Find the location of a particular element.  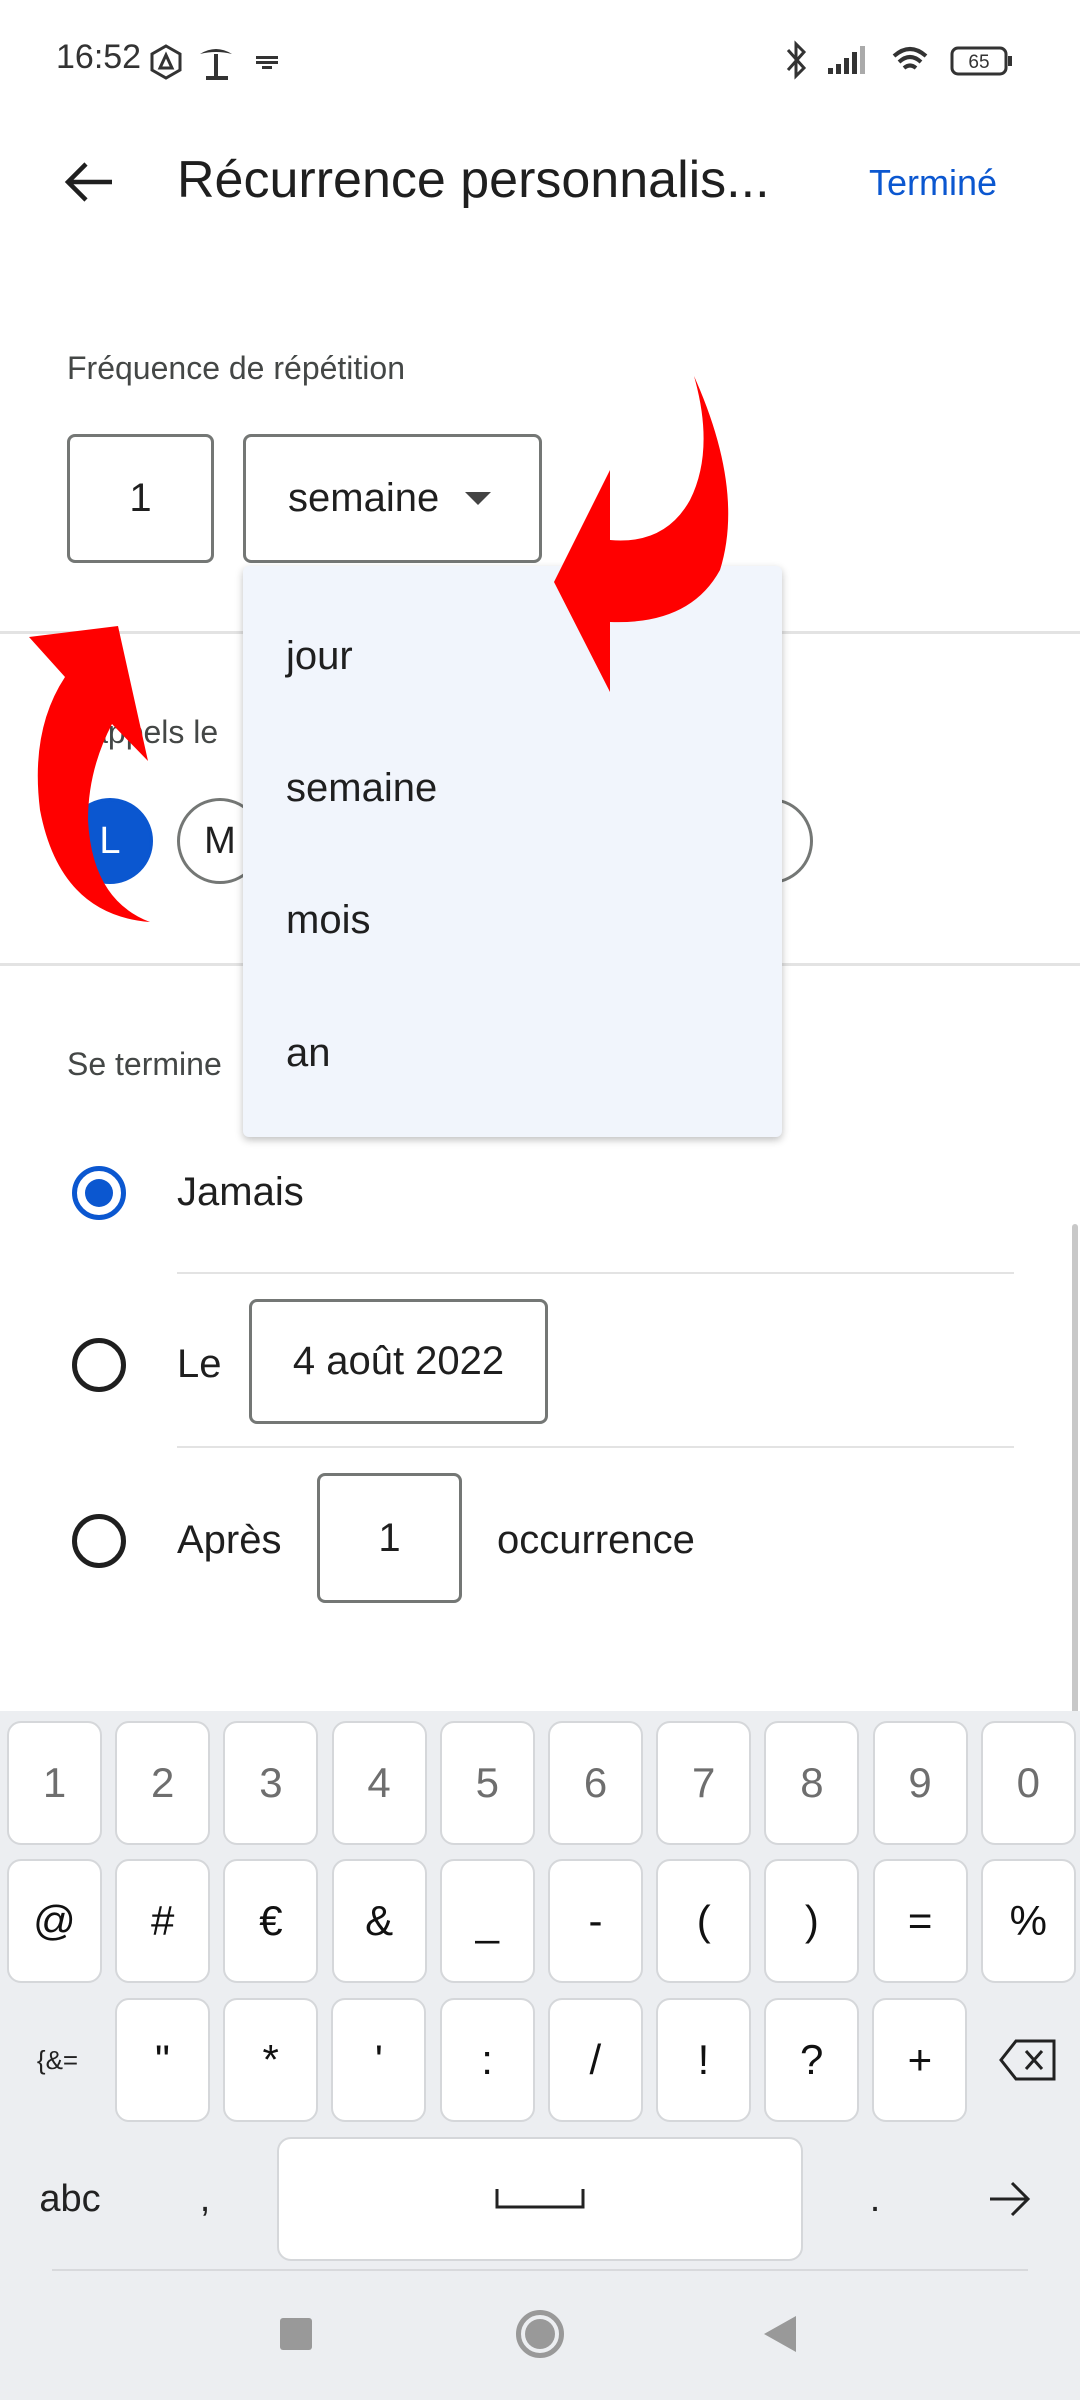

key: ' is located at coordinates (379, 2060).